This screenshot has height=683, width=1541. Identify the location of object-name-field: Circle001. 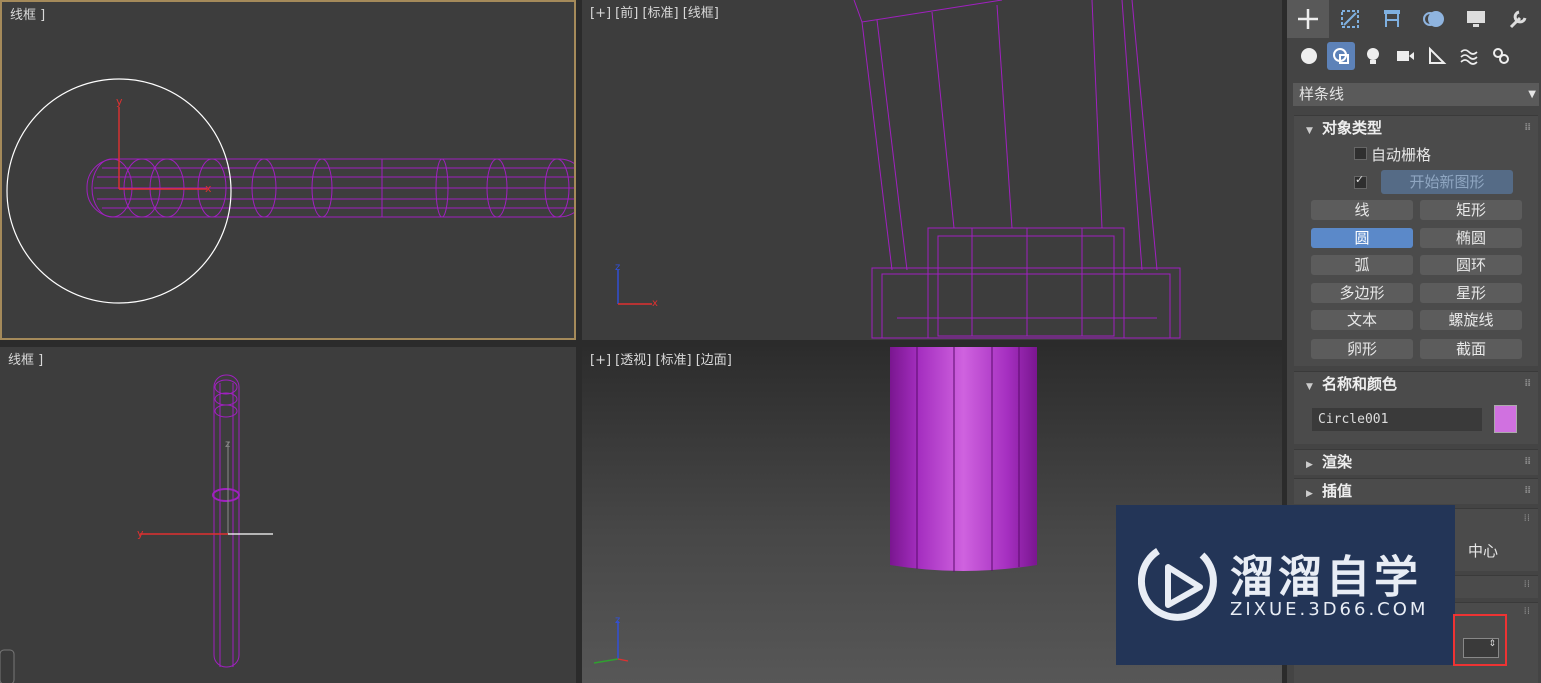
(1397, 419).